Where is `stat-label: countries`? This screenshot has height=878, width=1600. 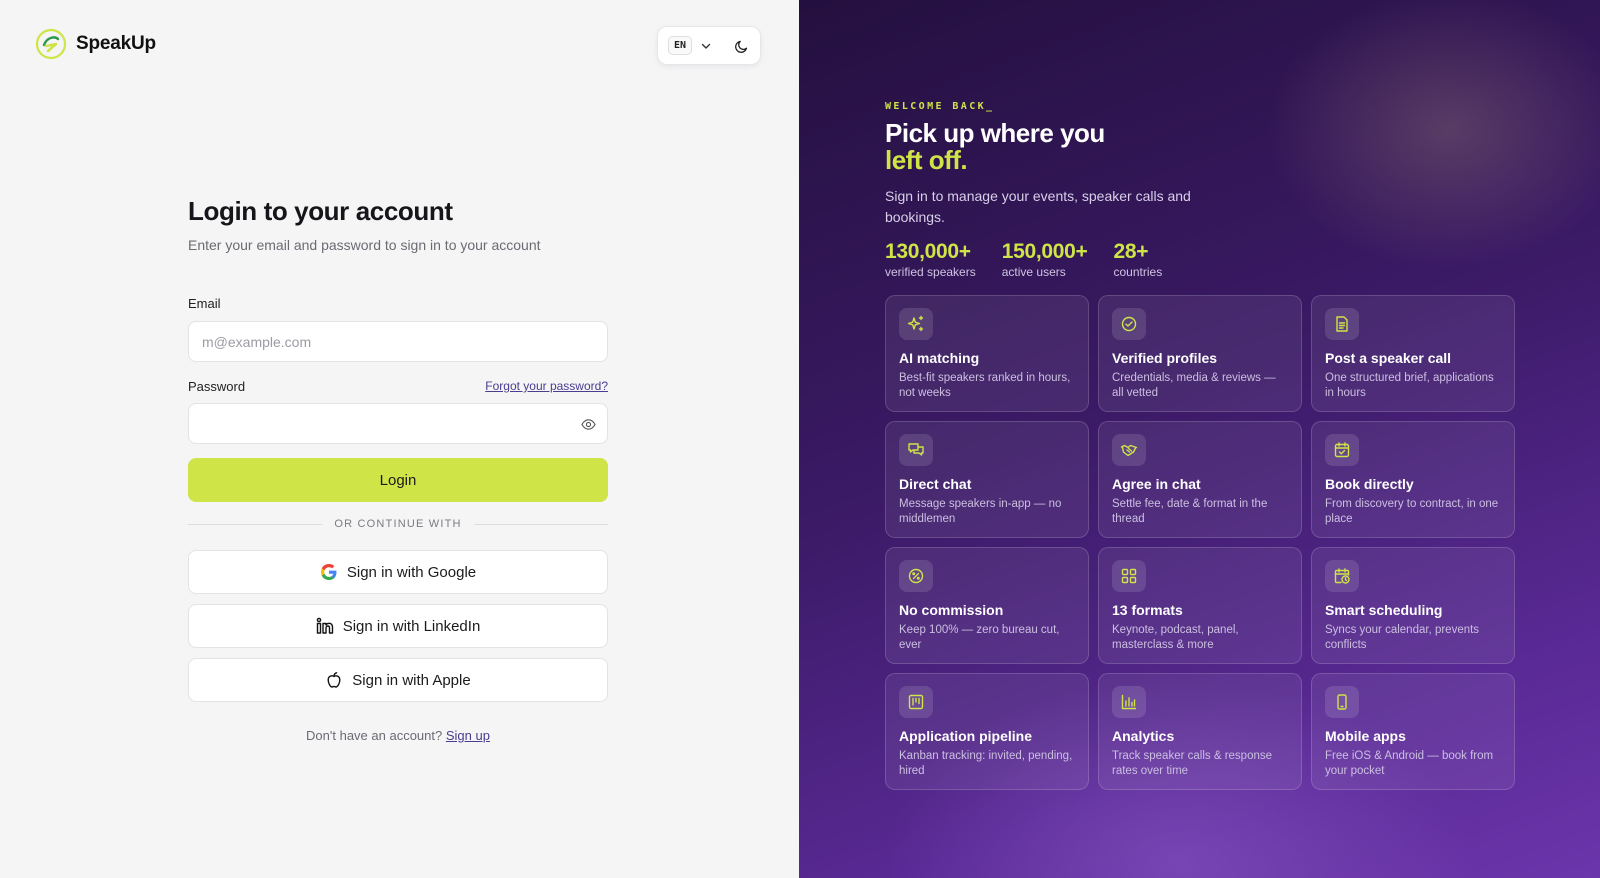 stat-label: countries is located at coordinates (1138, 272).